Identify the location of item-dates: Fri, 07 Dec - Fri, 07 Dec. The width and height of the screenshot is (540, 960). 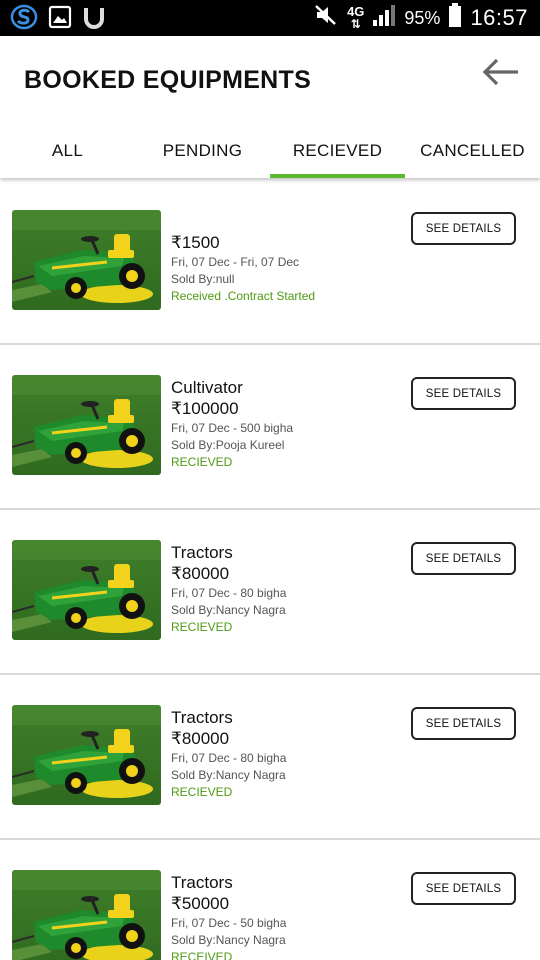
(235, 262).